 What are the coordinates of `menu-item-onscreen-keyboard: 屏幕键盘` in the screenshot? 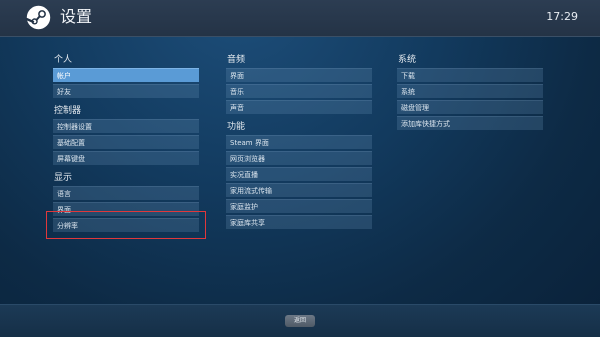 It's located at (126, 158).